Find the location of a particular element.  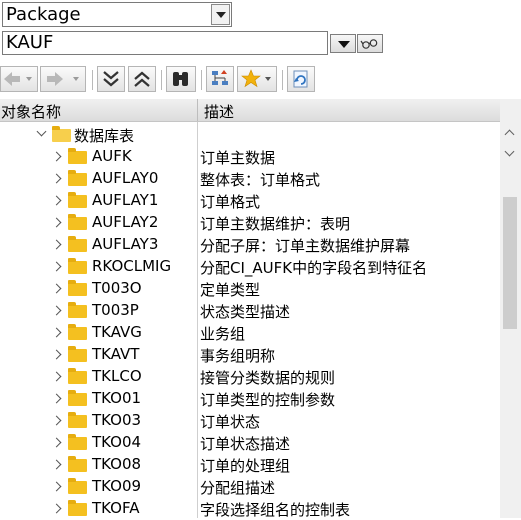

forward-button is located at coordinates (63, 79).